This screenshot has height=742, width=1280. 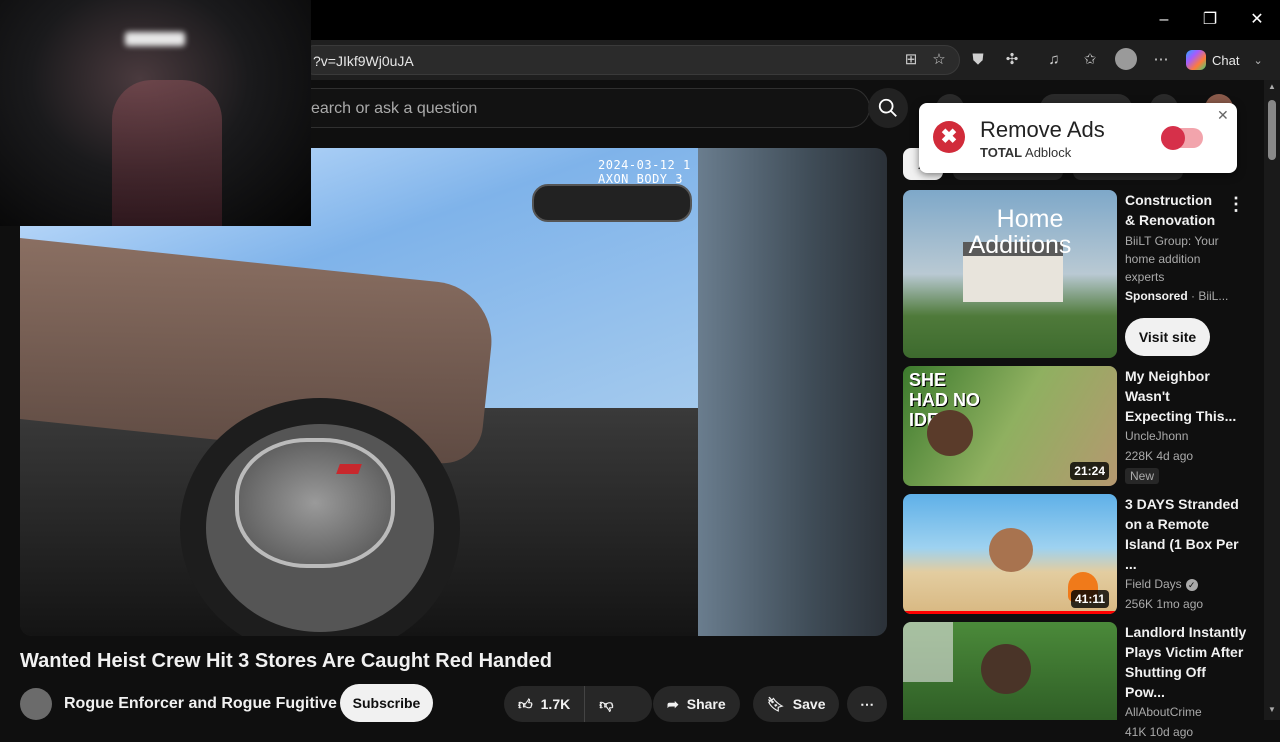 I want to click on sponsored-label: Sponsored, so click(x=1156, y=296).